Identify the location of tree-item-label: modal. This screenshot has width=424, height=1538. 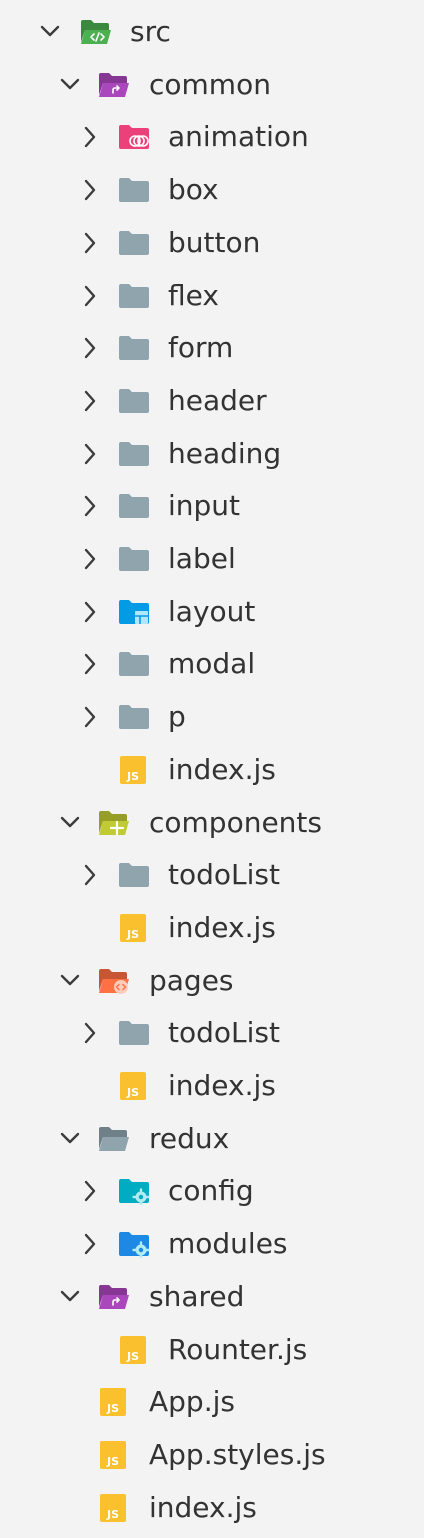
(212, 664).